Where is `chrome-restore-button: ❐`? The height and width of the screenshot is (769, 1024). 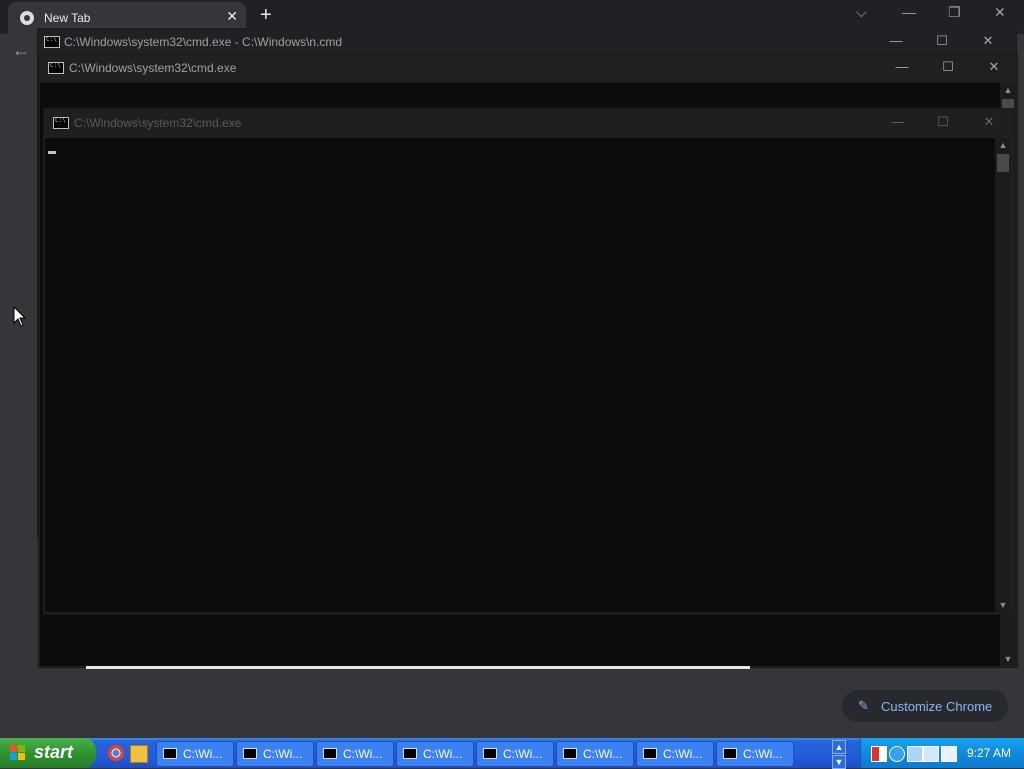 chrome-restore-button: ❐ is located at coordinates (954, 12).